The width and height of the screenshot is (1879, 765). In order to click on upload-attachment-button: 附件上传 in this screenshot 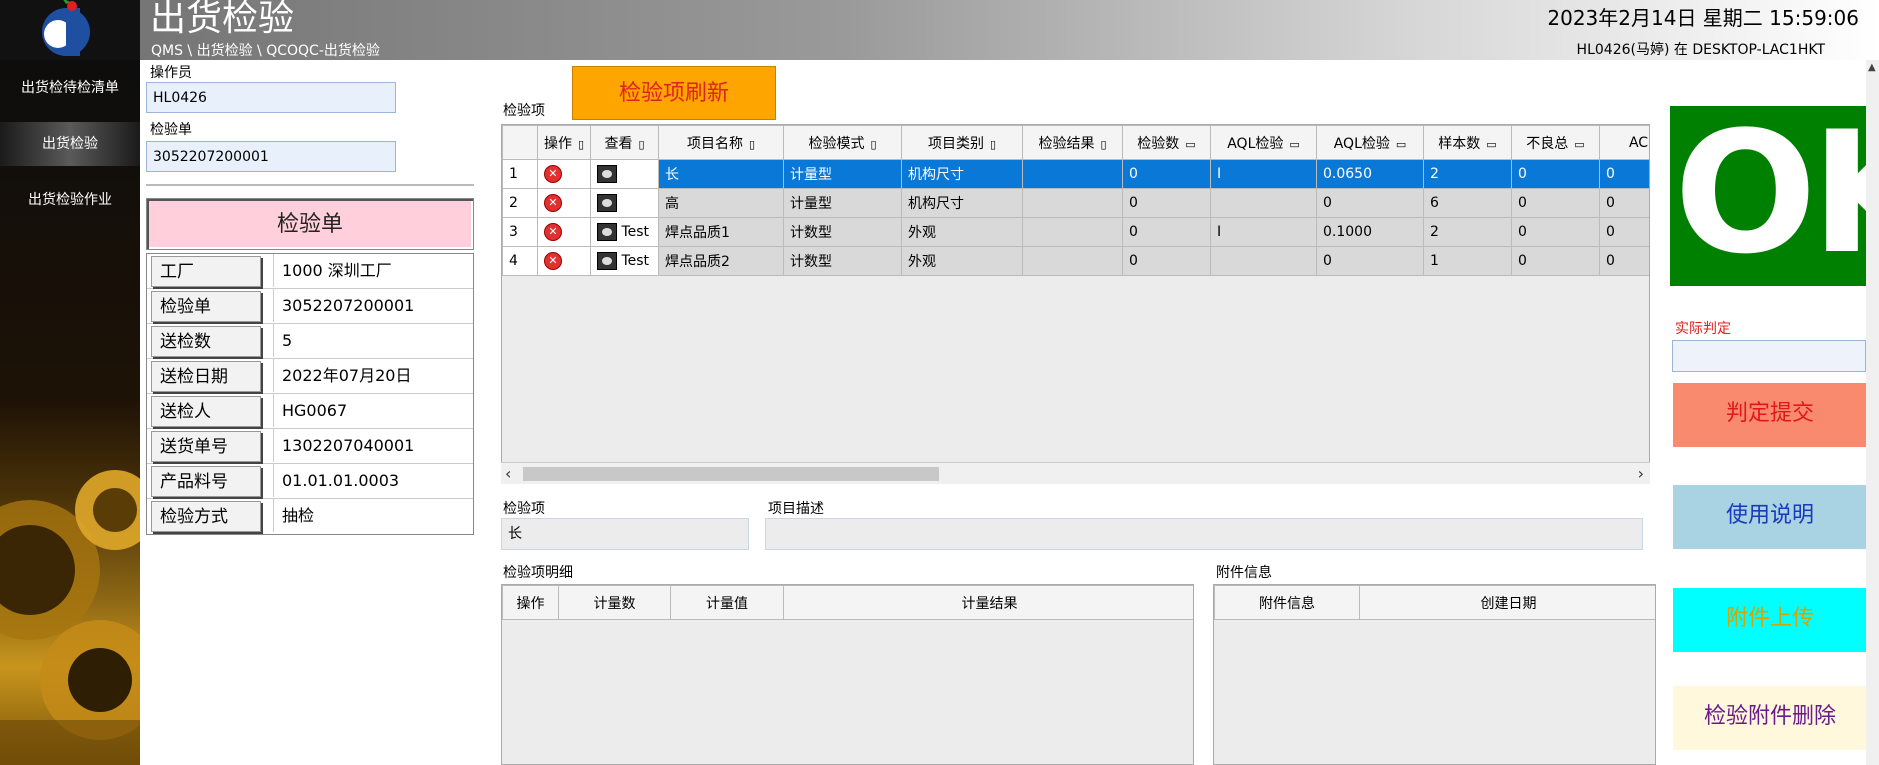, I will do `click(1770, 620)`.